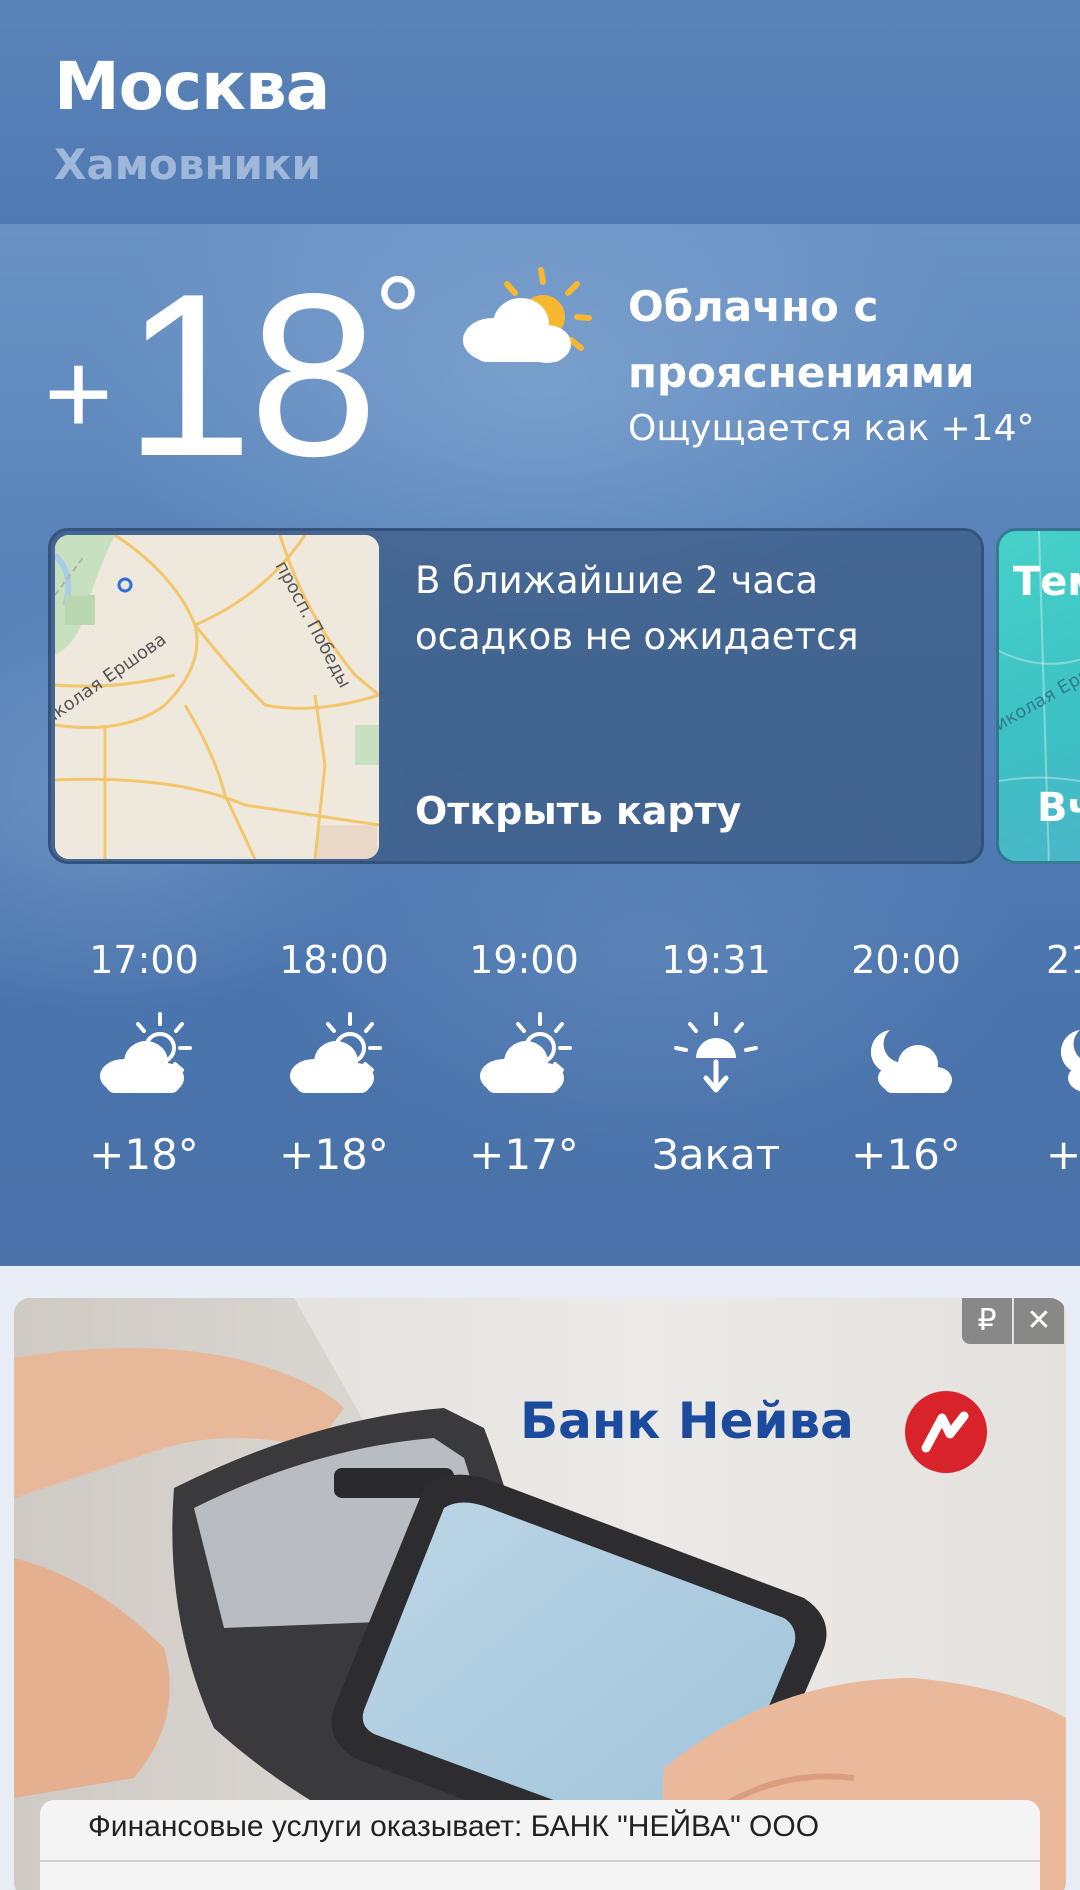 Image resolution: width=1080 pixels, height=1890 pixels. Describe the element at coordinates (1039, 1321) in the screenshot. I see `ad-close-button: ✕` at that location.